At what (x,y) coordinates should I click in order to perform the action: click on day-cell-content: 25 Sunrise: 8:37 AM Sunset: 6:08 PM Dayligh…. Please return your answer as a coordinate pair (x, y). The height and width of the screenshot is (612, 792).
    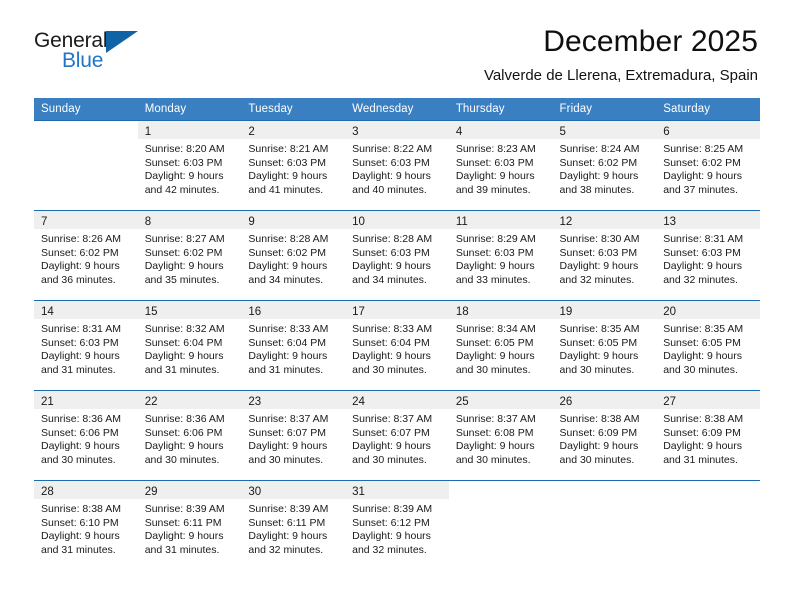
    Looking at the image, I should click on (500, 435).